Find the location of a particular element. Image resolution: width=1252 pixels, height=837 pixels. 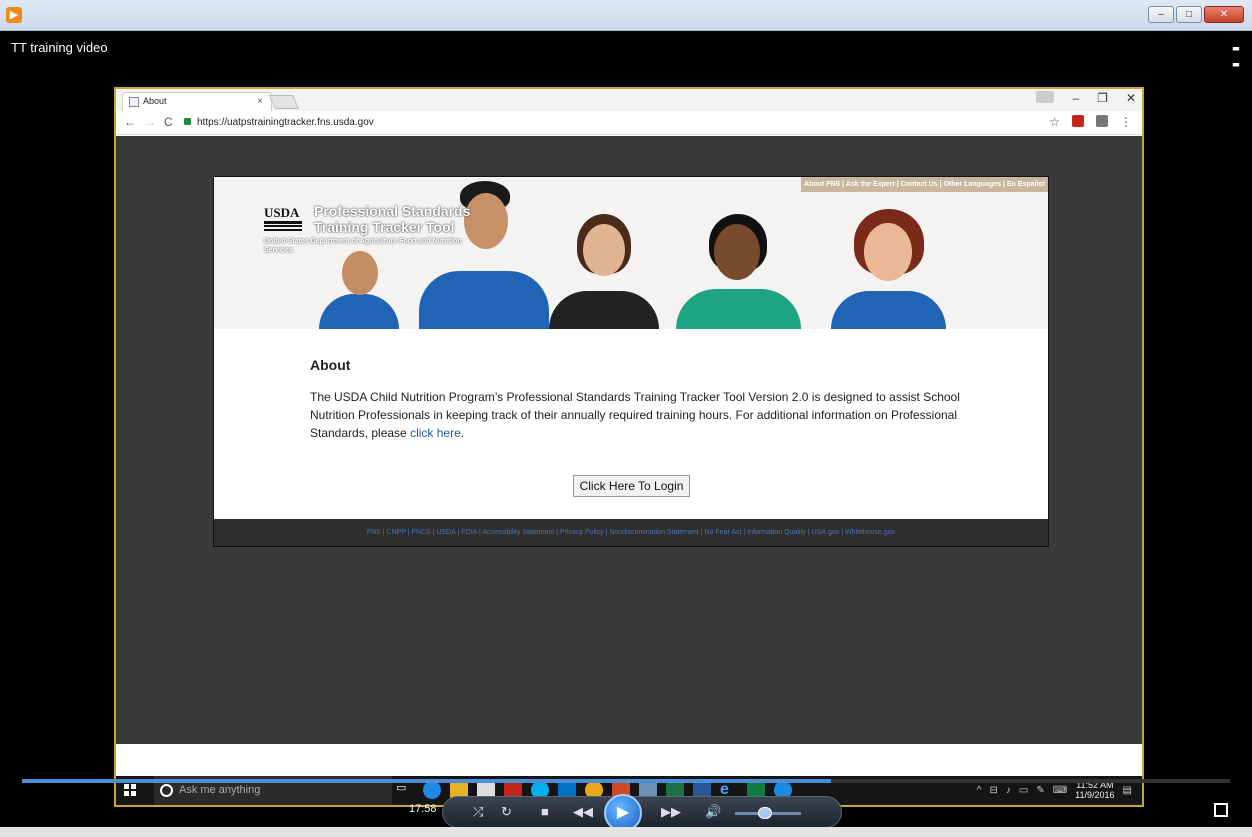

seek-bar is located at coordinates (626, 781).